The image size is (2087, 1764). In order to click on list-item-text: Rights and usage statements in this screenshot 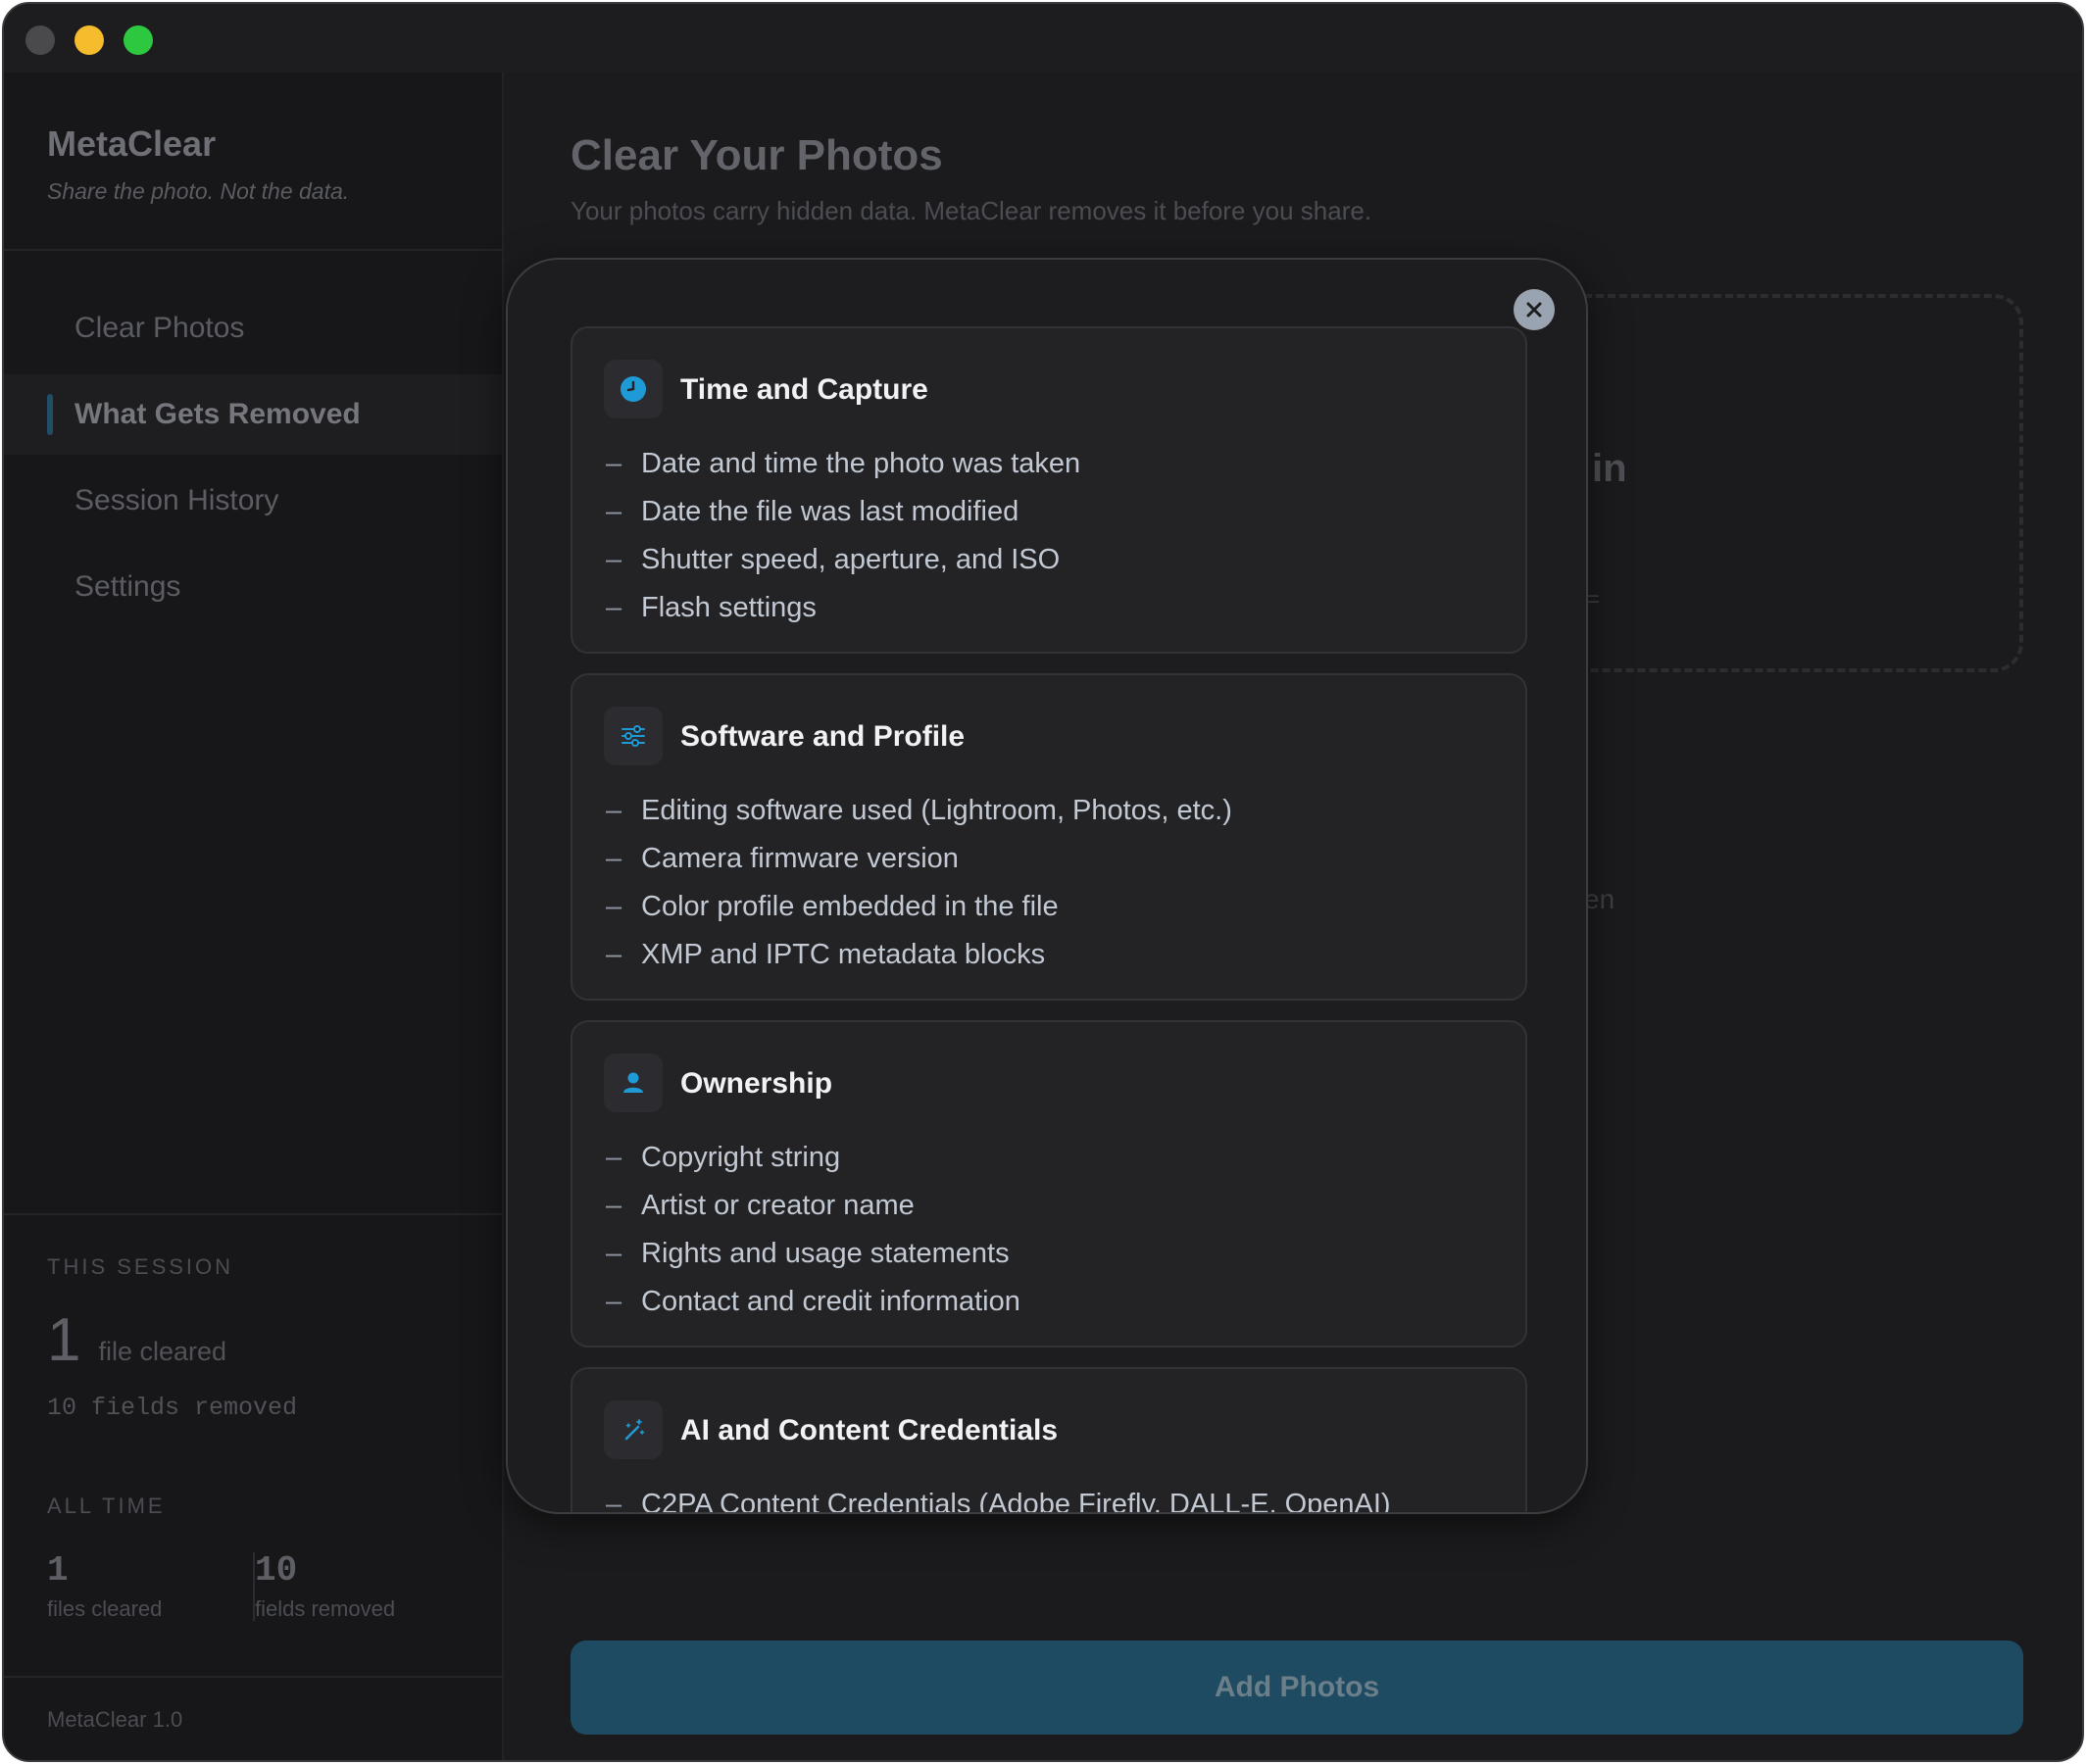, I will do `click(825, 1253)`.